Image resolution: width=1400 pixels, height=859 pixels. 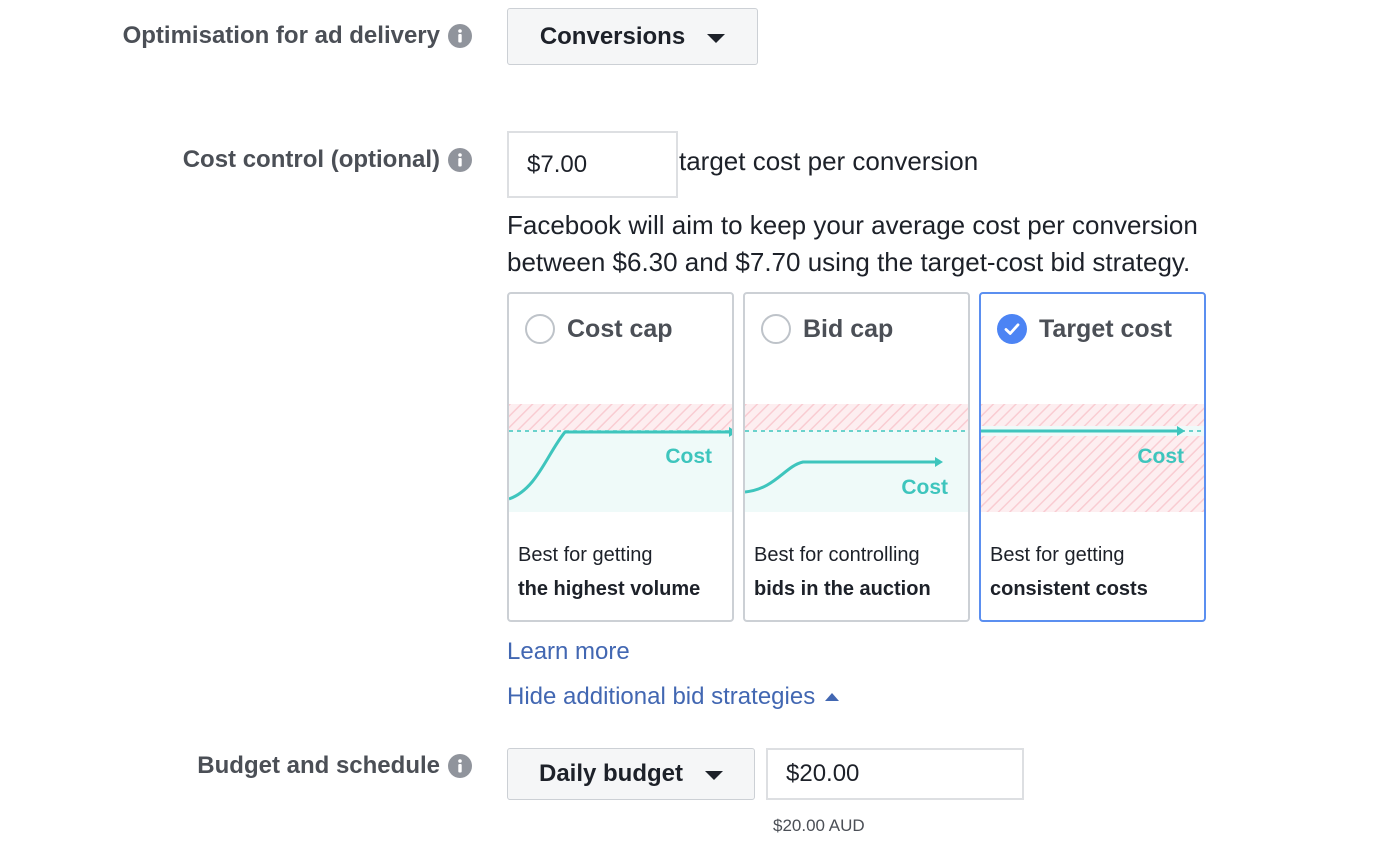 I want to click on cost-control-label-group: Cost control (optional), so click(x=327, y=160).